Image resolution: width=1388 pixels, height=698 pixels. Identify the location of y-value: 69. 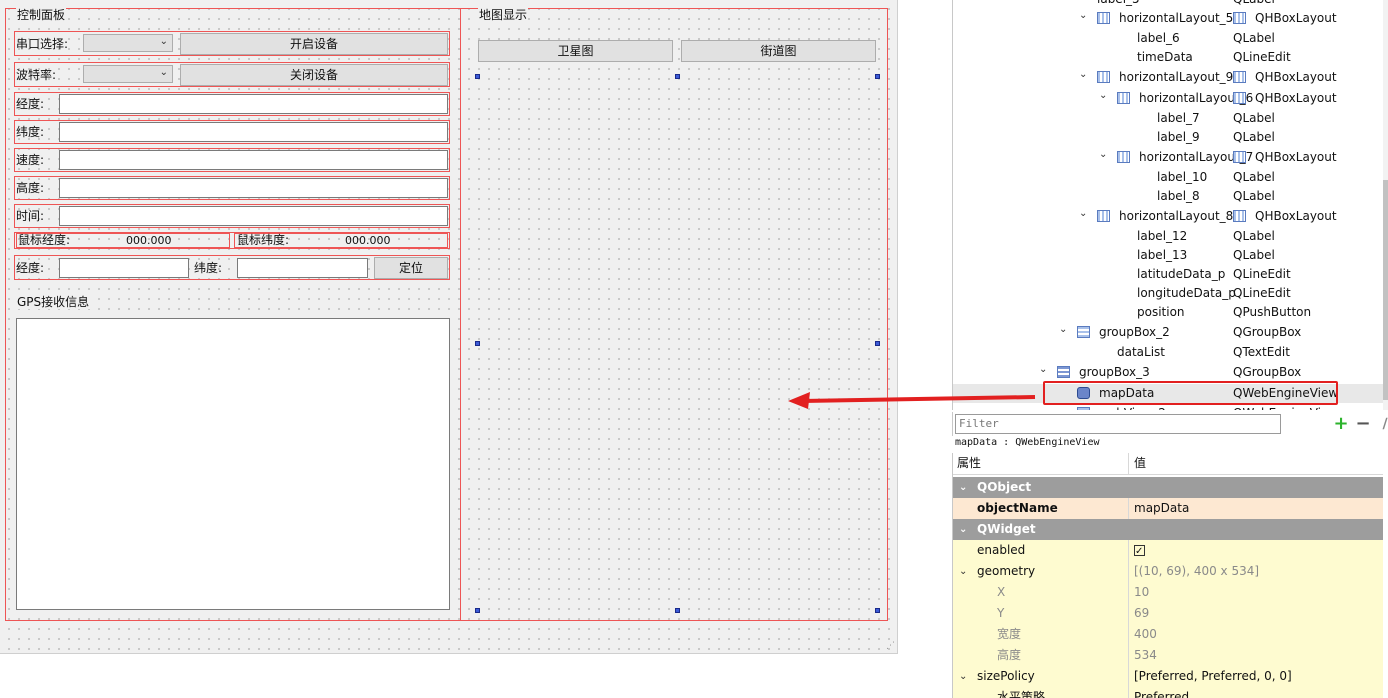
(1256, 613).